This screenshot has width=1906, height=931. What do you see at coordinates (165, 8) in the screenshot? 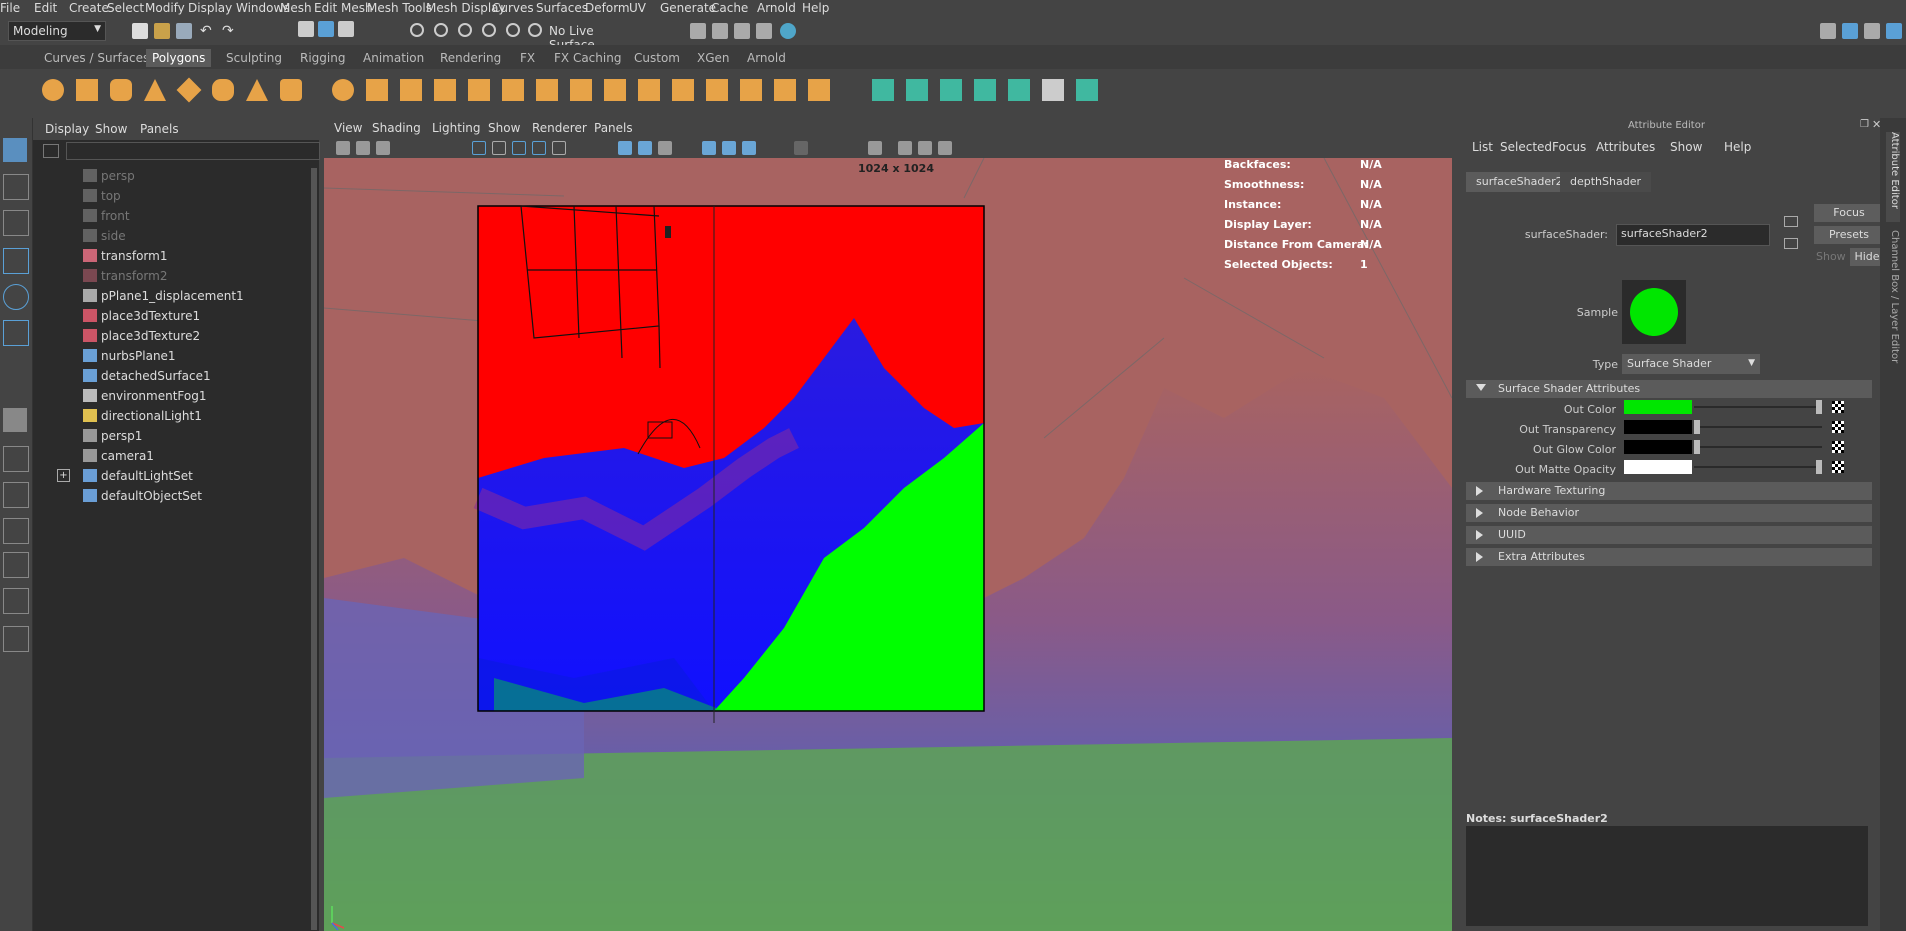
I see `menu-modify: Modify` at bounding box center [165, 8].